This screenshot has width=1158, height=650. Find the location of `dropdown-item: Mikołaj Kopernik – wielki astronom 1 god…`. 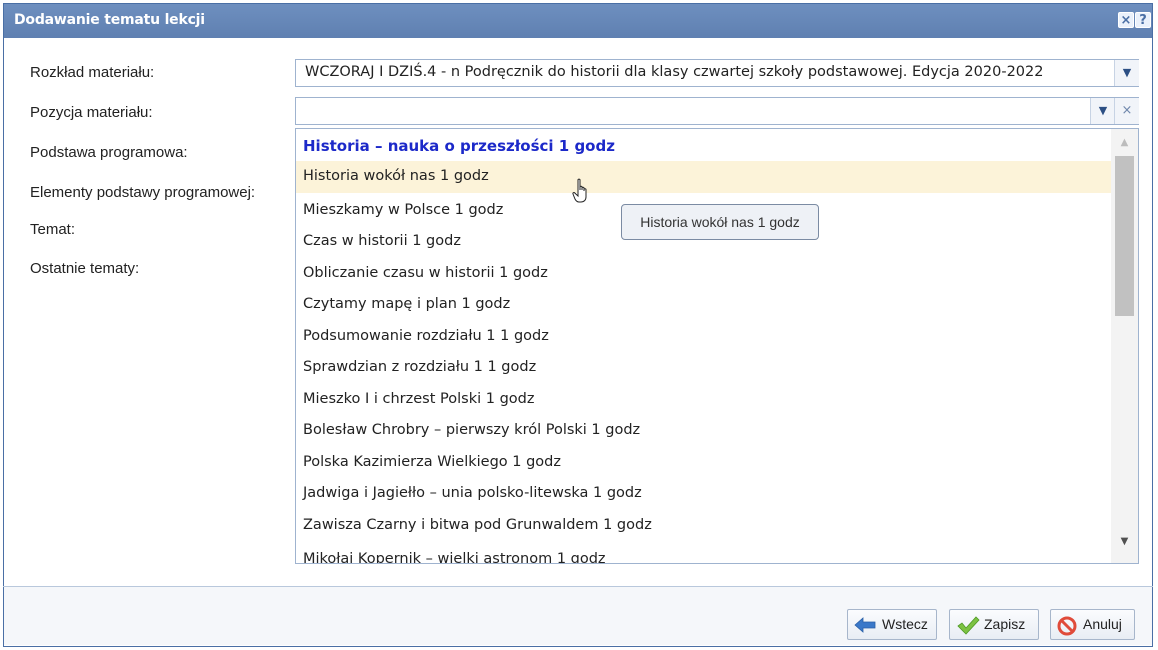

dropdown-item: Mikołaj Kopernik – wielki astronom 1 god… is located at coordinates (703, 553).